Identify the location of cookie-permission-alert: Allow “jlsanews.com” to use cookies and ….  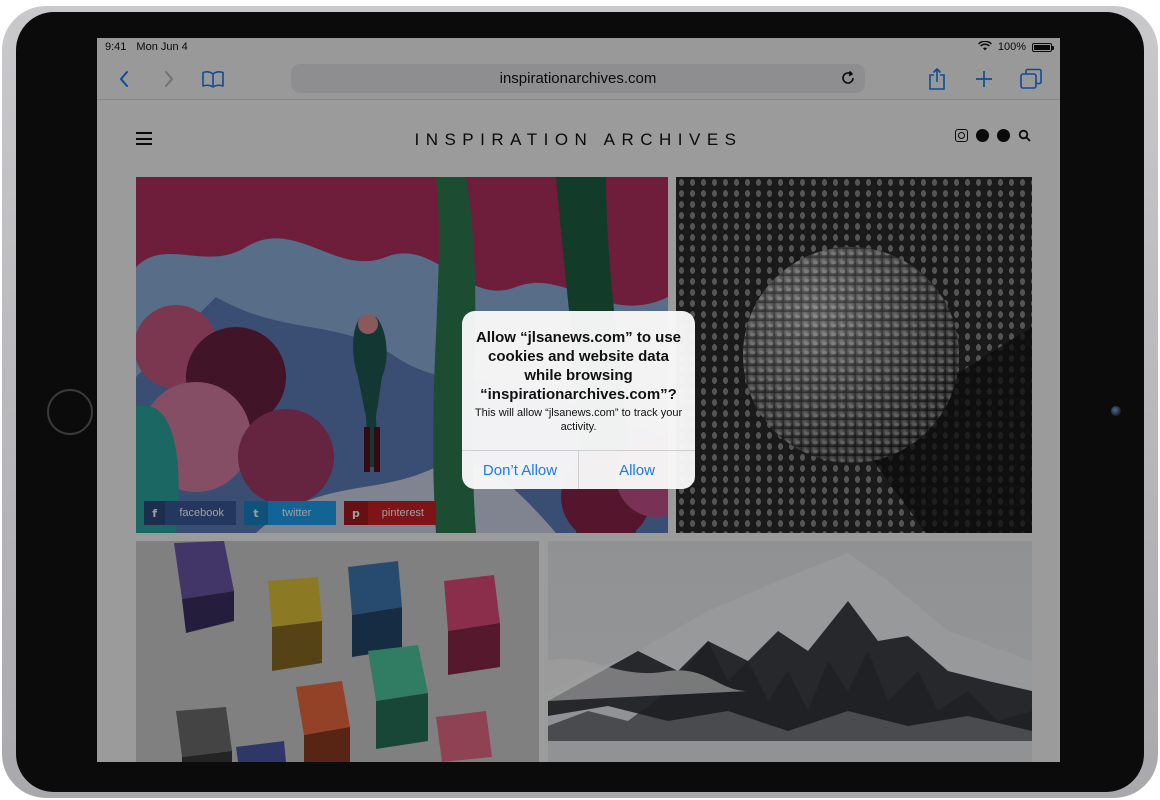
(578, 400).